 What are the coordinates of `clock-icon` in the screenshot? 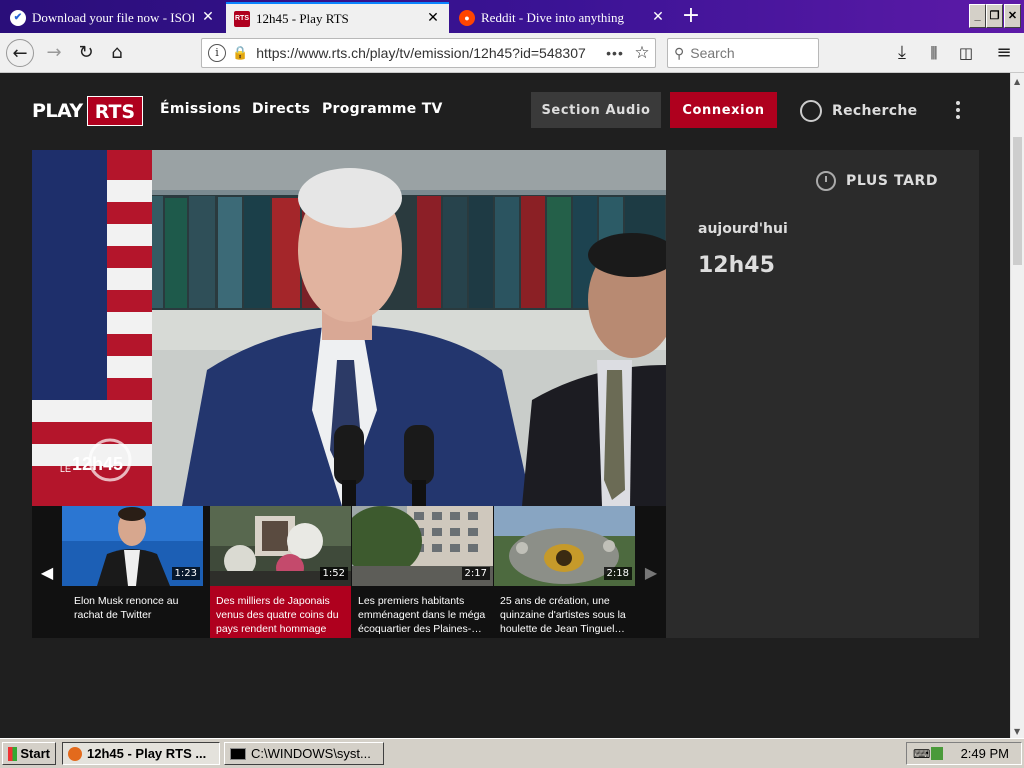 It's located at (826, 181).